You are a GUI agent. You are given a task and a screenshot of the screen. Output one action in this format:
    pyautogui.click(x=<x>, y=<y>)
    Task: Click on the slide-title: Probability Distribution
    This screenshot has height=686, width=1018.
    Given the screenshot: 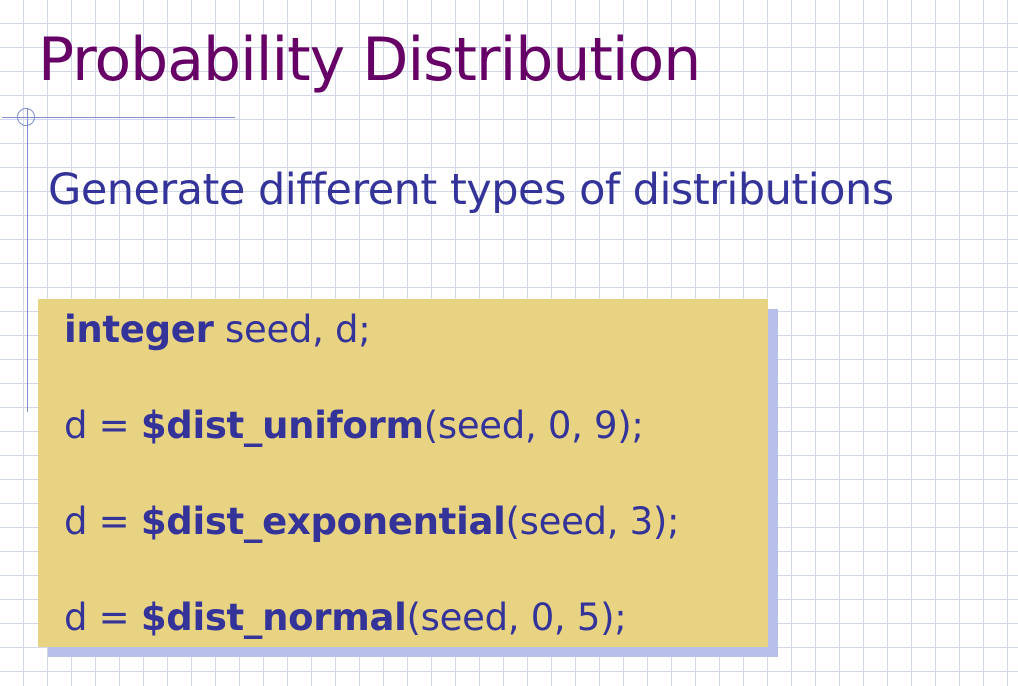 What is the action you would take?
    pyautogui.click(x=369, y=60)
    